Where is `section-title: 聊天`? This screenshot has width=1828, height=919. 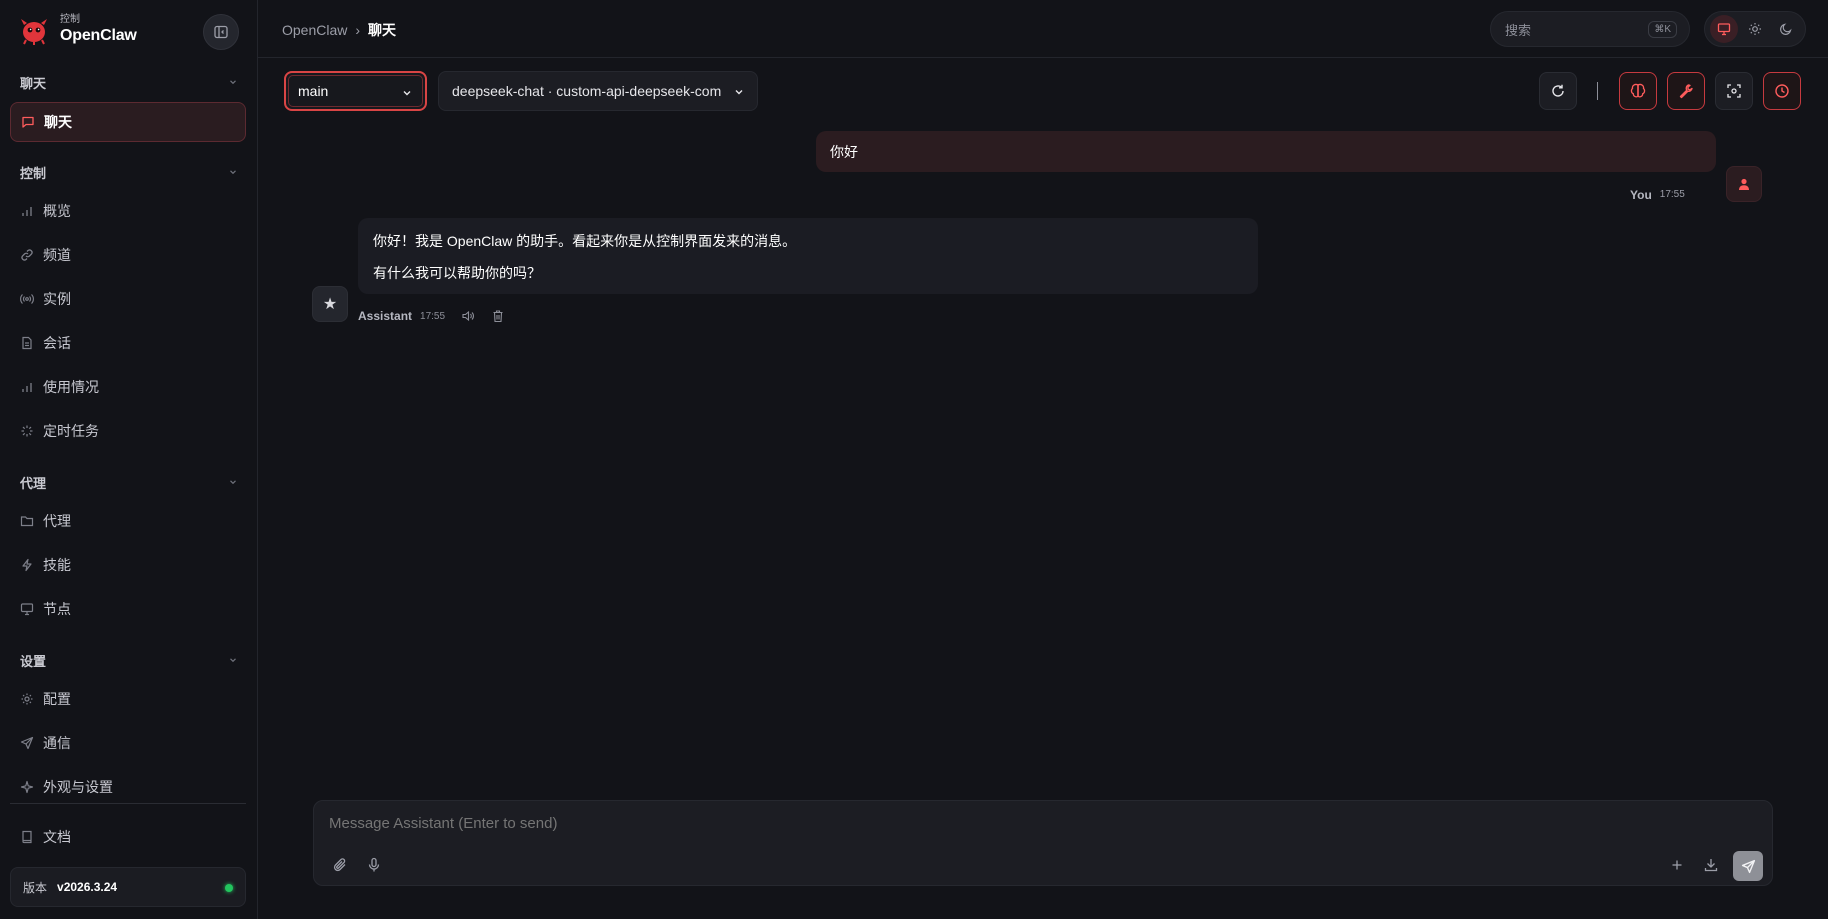
section-title: 聊天 is located at coordinates (33, 83).